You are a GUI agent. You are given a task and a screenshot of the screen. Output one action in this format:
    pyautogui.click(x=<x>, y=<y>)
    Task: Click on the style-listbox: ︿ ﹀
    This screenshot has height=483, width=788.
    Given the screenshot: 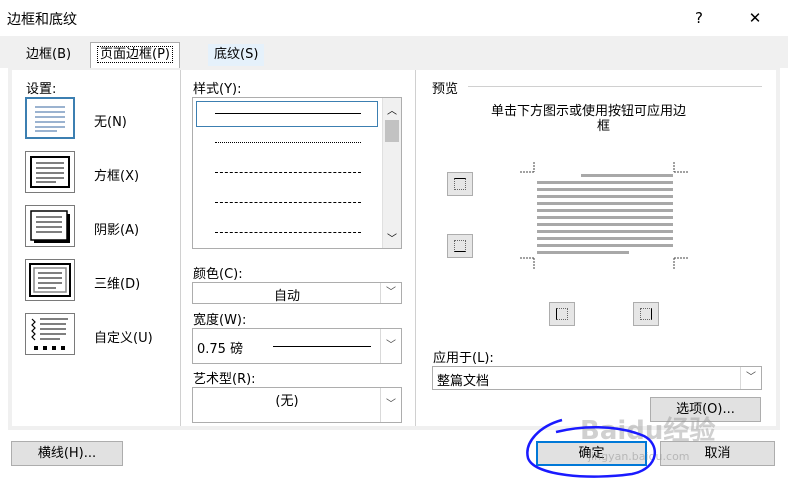 What is the action you would take?
    pyautogui.click(x=297, y=173)
    